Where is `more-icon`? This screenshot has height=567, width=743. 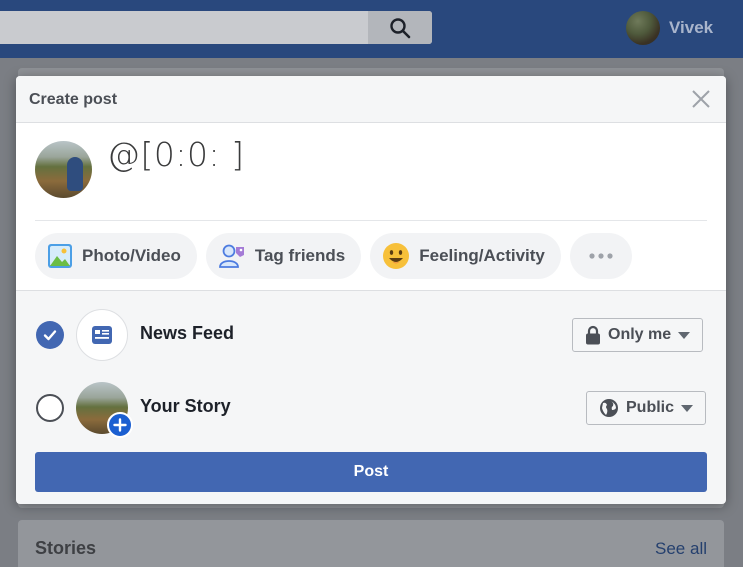 more-icon is located at coordinates (601, 256).